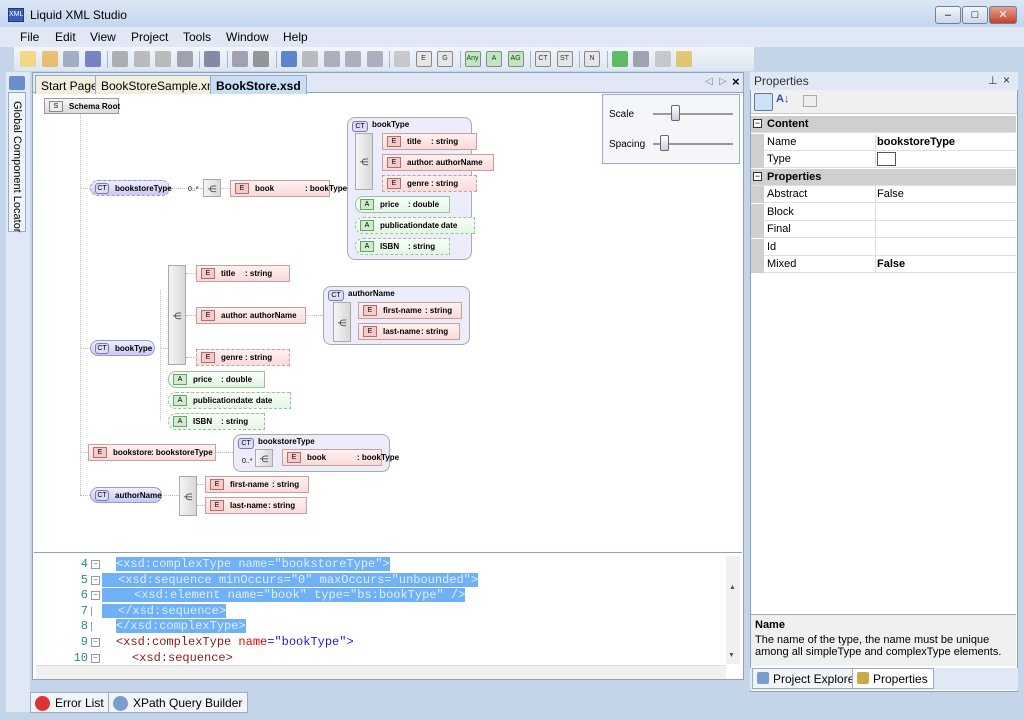 This screenshot has height=720, width=1024. Describe the element at coordinates (384, 611) in the screenshot. I see `code-line: 7 </xsd:sequence>` at that location.